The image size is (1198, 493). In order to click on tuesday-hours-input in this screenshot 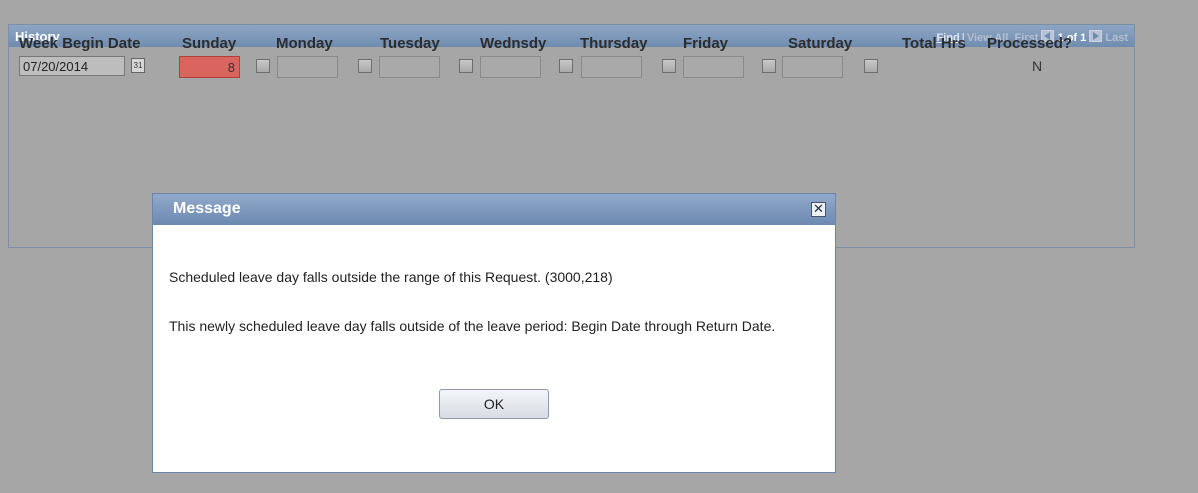, I will do `click(409, 67)`.